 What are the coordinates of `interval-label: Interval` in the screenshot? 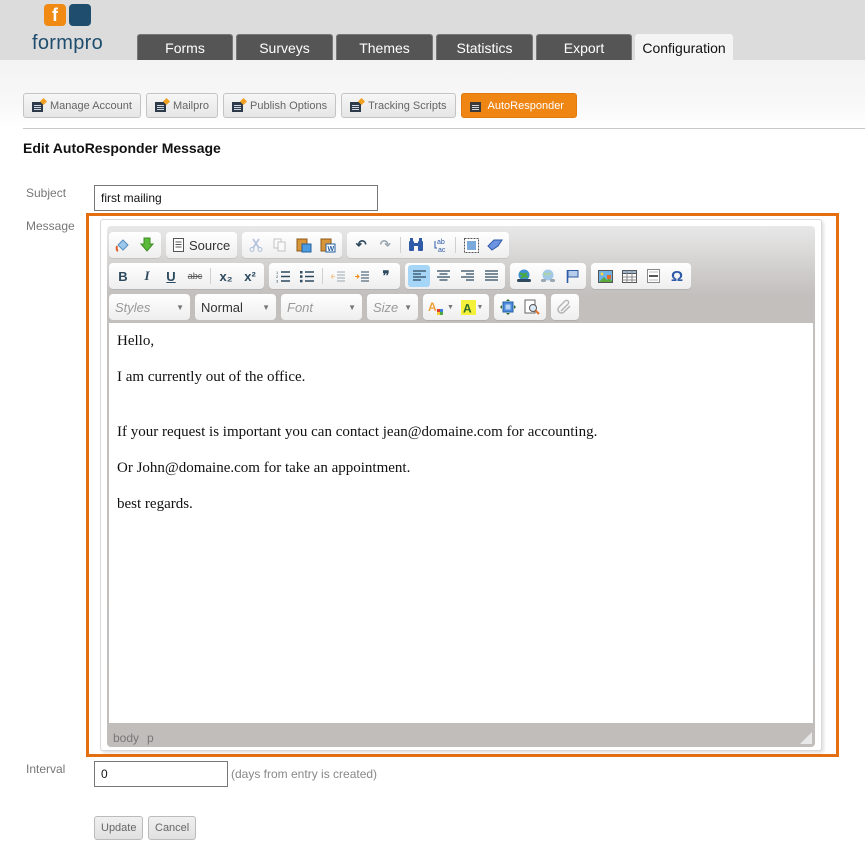 It's located at (46, 769).